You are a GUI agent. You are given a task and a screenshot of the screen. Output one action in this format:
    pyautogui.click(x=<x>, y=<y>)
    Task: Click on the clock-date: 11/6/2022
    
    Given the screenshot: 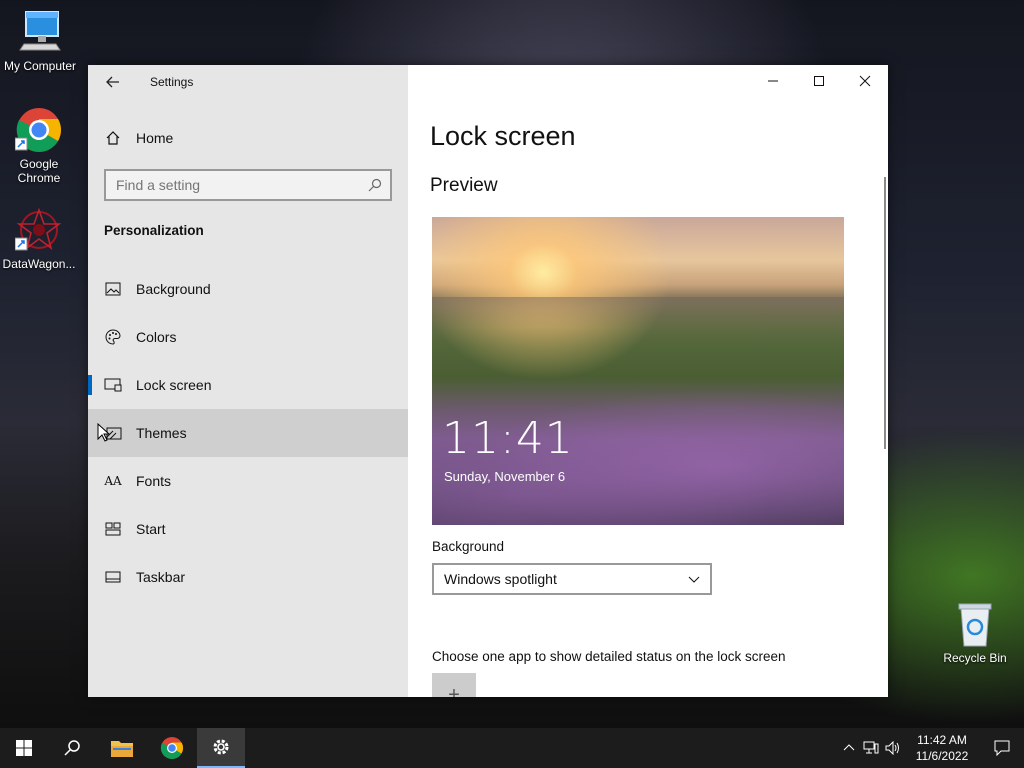 What is the action you would take?
    pyautogui.click(x=942, y=756)
    